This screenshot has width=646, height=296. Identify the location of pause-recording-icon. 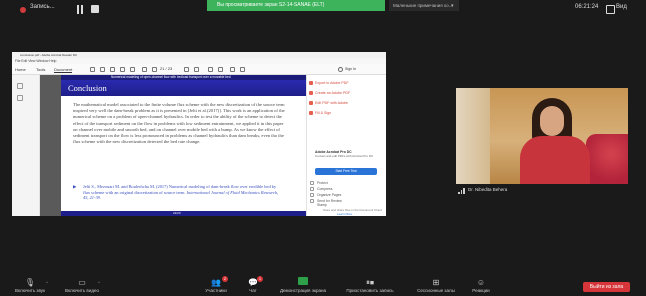
(80, 9).